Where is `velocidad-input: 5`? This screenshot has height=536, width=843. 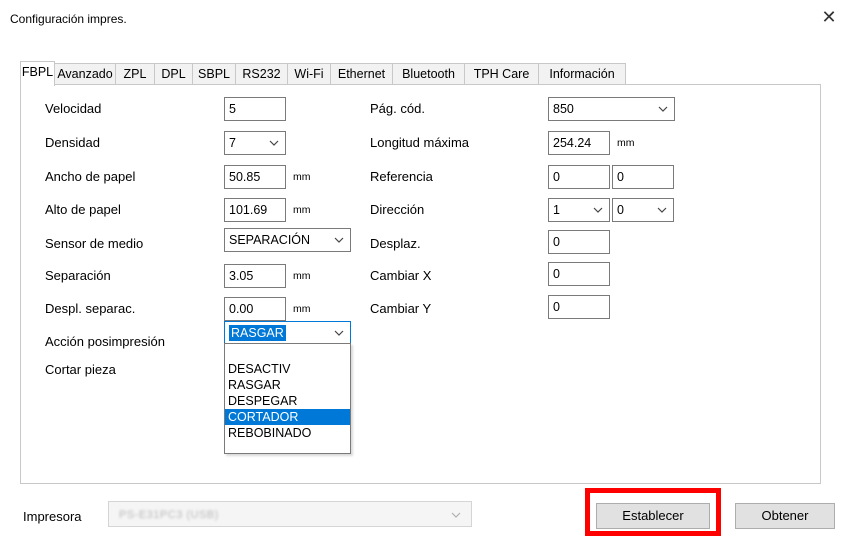
velocidad-input: 5 is located at coordinates (255, 109).